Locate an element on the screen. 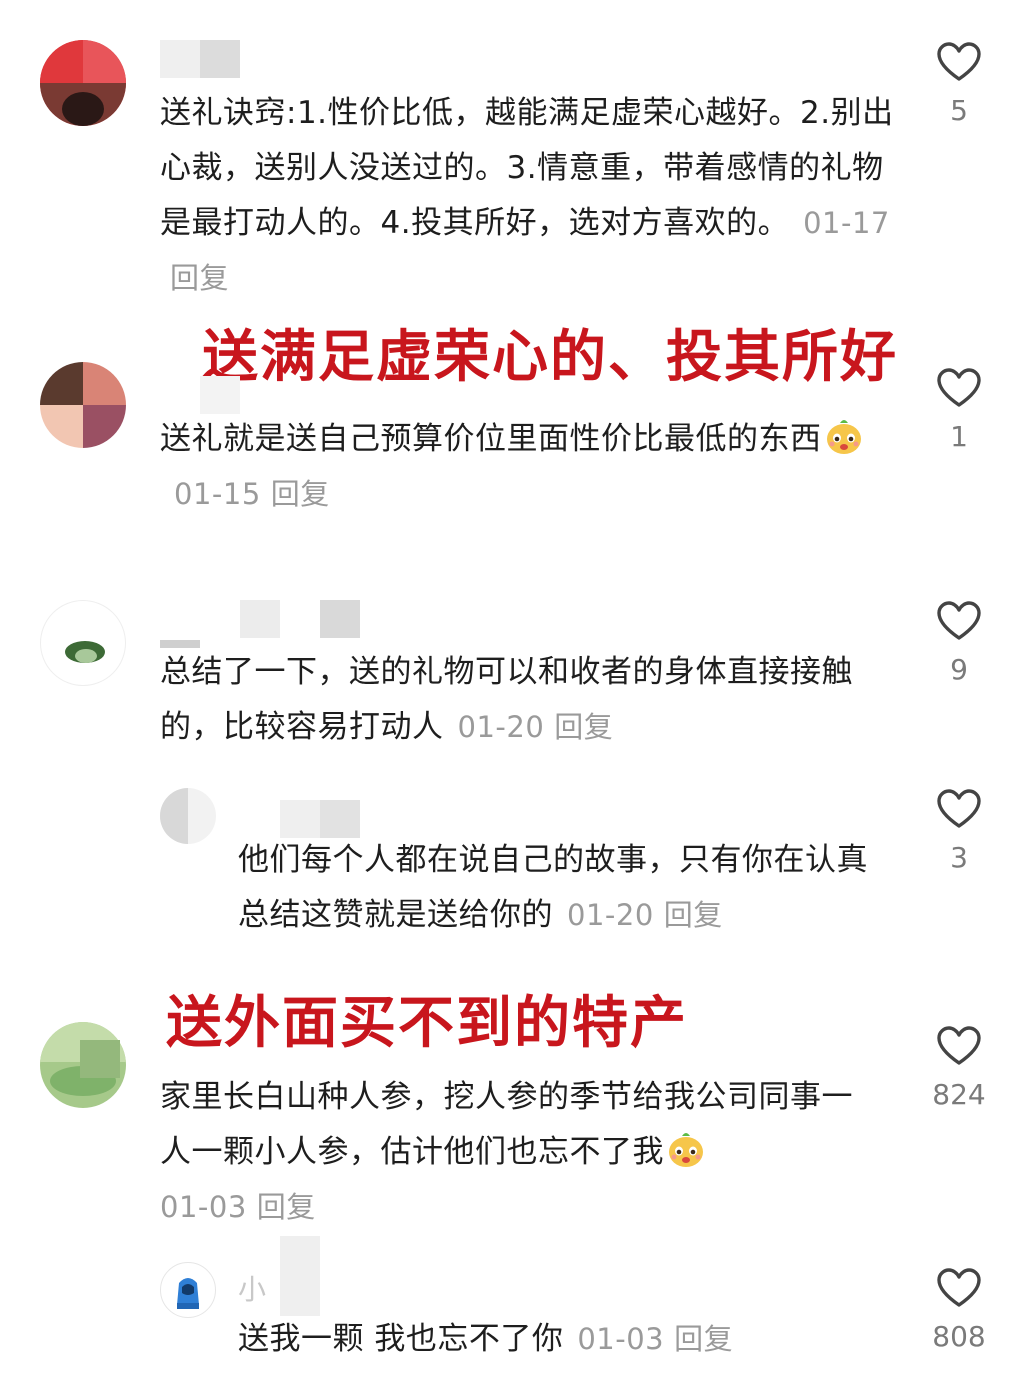 Image resolution: width=1024 pixels, height=1387 pixels. comment-text: 送我一颗 我也忘不了你 01-03 回复 is located at coordinates (563, 1339).